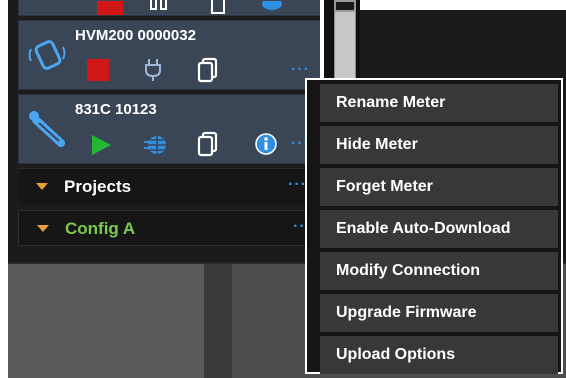  Describe the element at coordinates (439, 313) in the screenshot. I see `menu-item-upgrade-firmware: Upgrade Firmware` at that location.